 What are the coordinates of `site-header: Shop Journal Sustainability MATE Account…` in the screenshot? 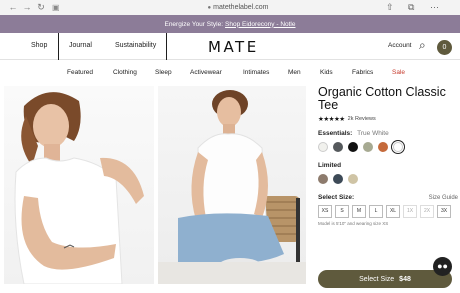 It's located at (230, 46).